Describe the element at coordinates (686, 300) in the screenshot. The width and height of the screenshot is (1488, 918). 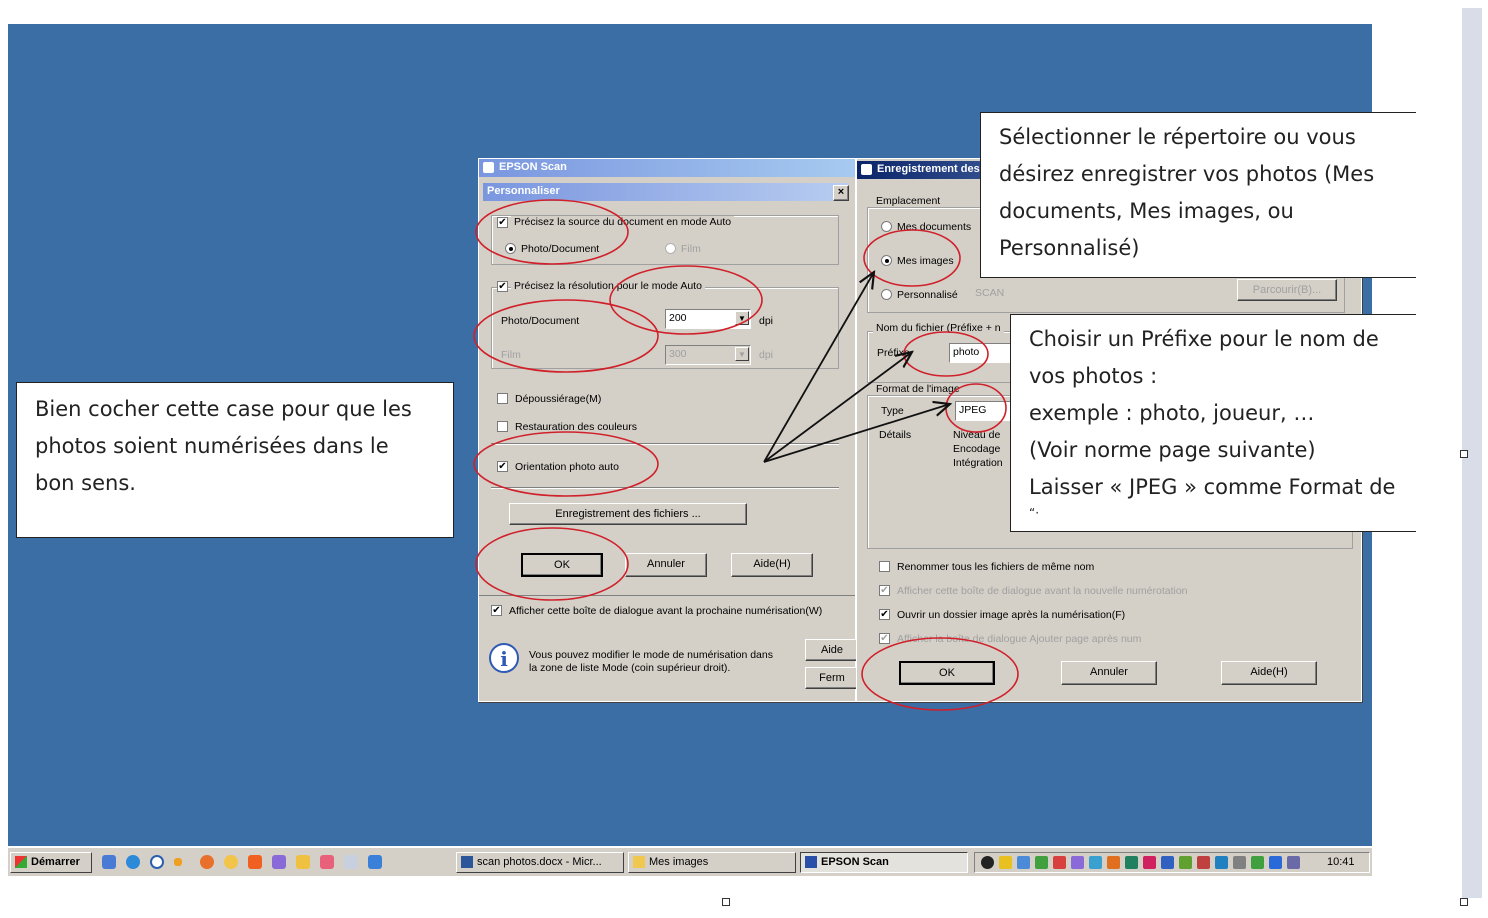
I see `highlight-resolution-checkbox` at that location.